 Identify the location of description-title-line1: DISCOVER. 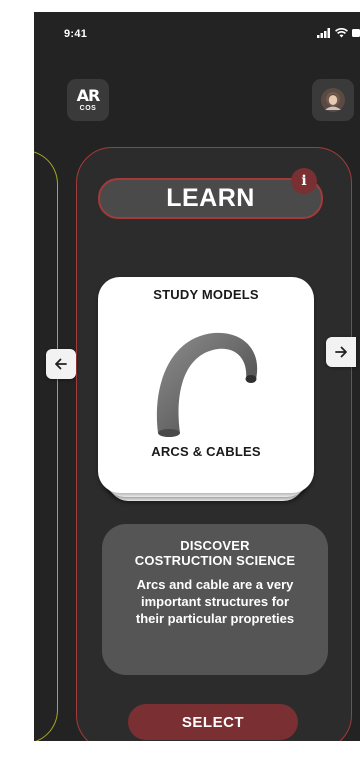
(215, 545).